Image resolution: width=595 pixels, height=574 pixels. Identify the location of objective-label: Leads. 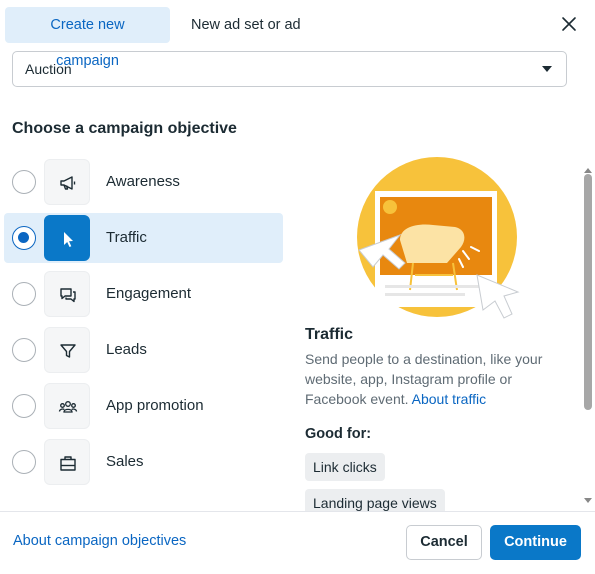
(126, 349).